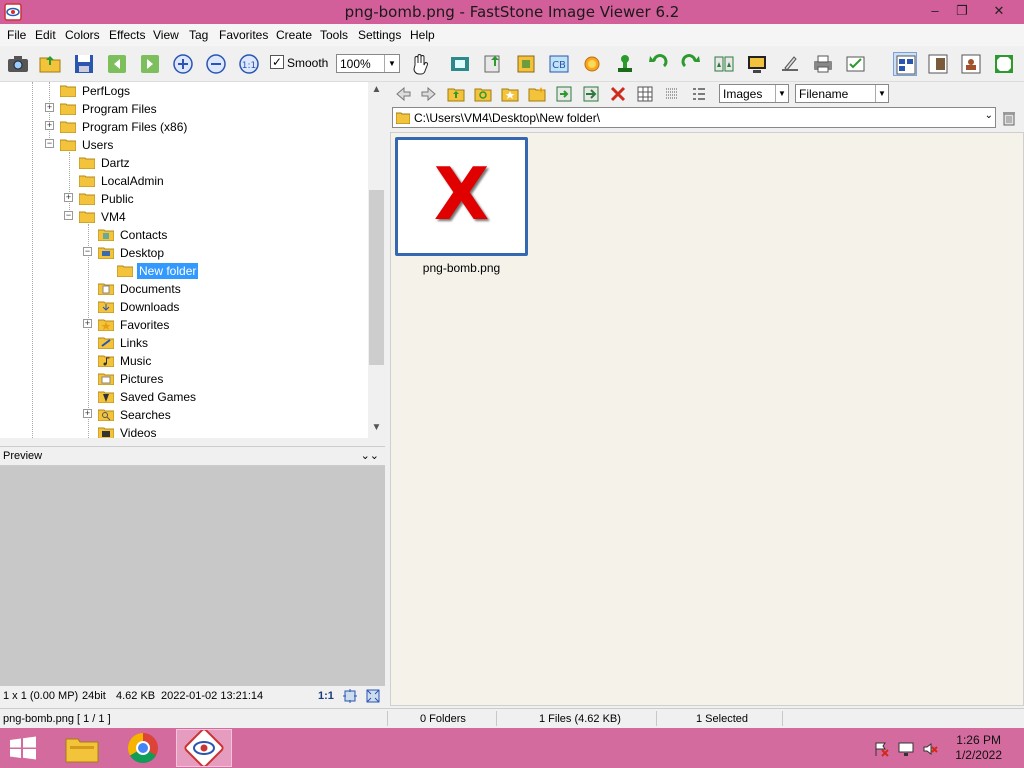 The image size is (1024, 768). I want to click on smooth-checkbox: ✓, so click(277, 62).